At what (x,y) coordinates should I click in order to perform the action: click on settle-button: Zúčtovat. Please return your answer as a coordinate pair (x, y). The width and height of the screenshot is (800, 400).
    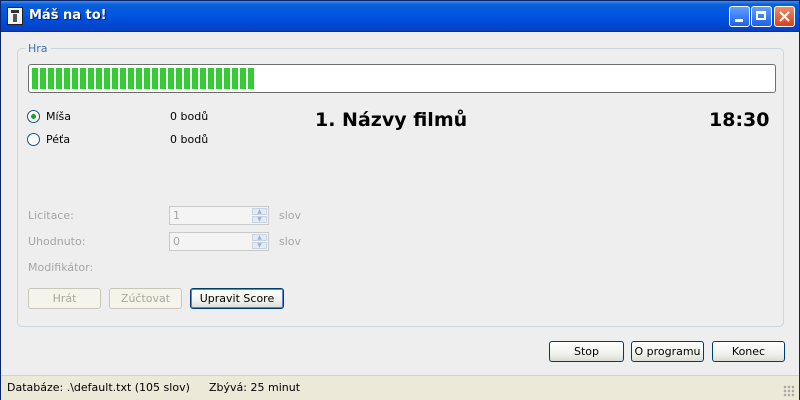
    Looking at the image, I should click on (145, 298).